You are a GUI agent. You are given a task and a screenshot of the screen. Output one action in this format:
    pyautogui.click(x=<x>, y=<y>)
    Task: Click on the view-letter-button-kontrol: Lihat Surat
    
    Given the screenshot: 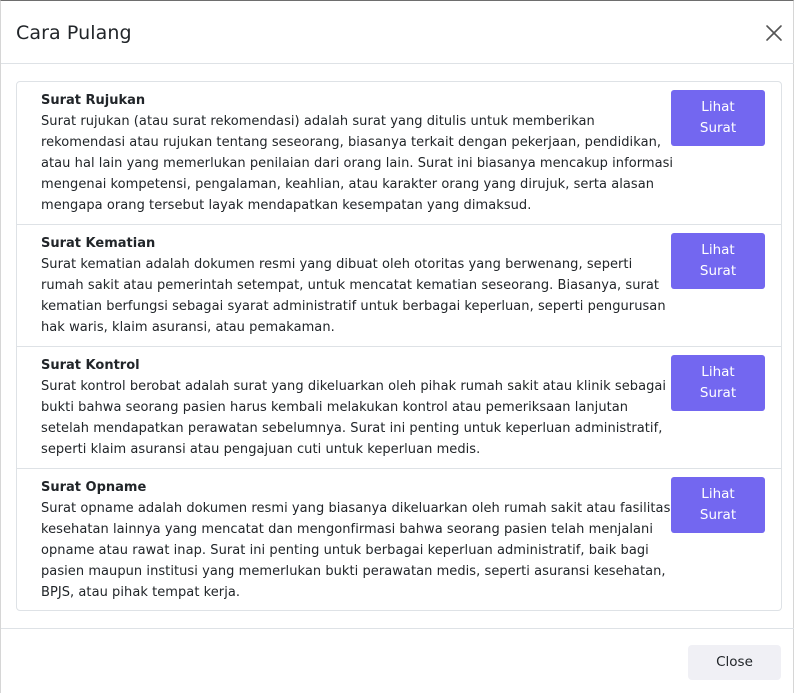 What is the action you would take?
    pyautogui.click(x=718, y=383)
    